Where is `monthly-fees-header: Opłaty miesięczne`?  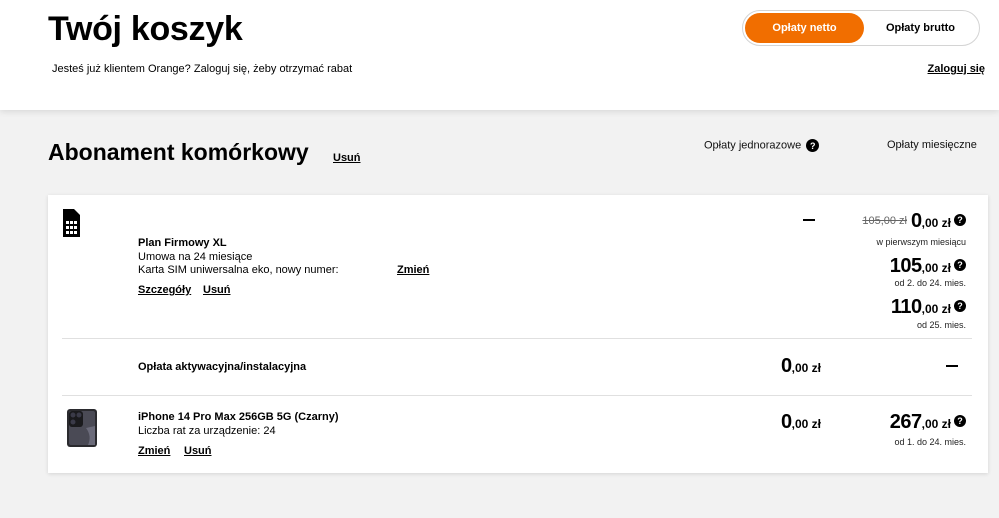 monthly-fees-header: Opłaty miesięczne is located at coordinates (932, 145).